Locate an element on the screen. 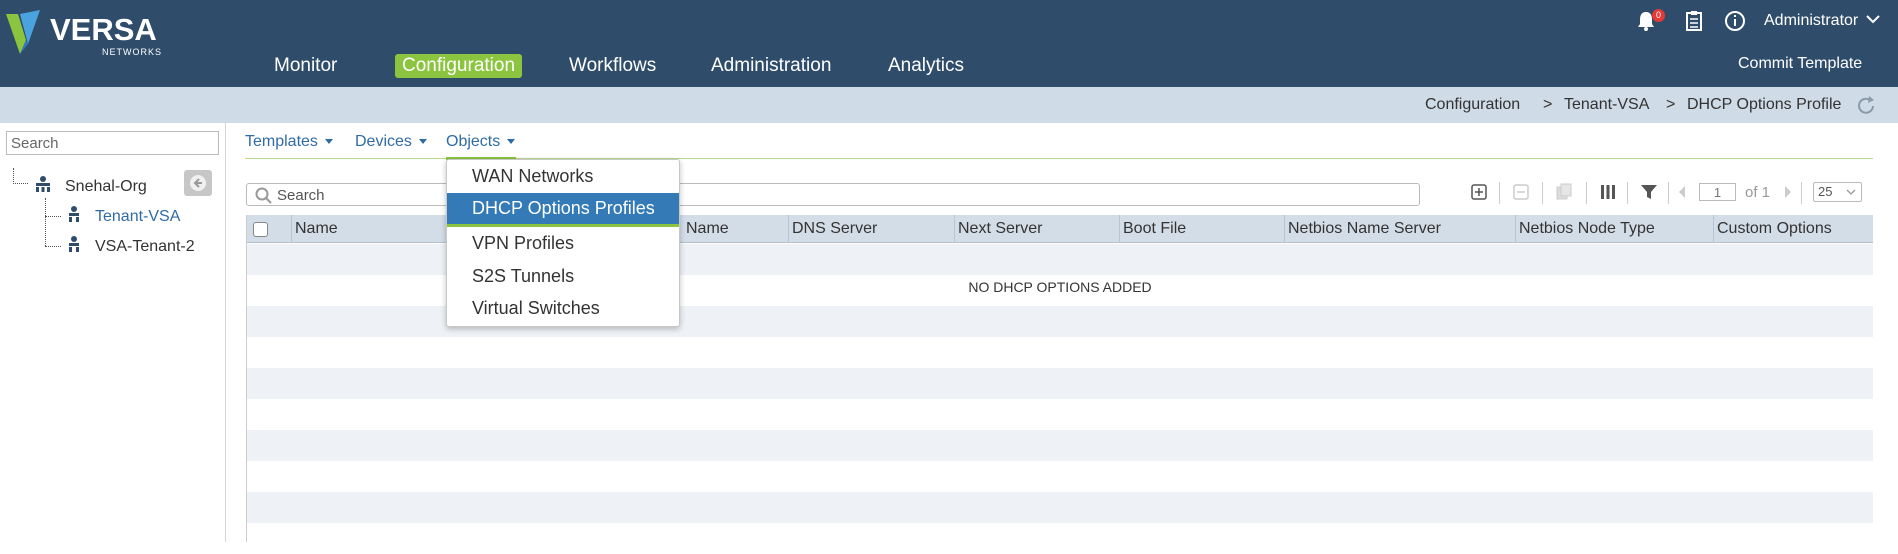  logo-subtext: NETWORKS is located at coordinates (132, 52).